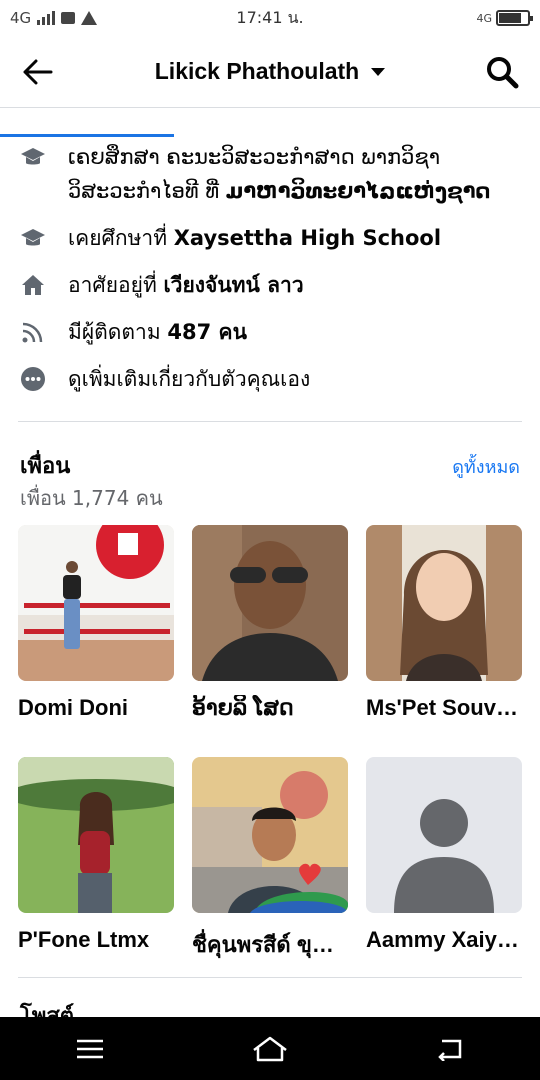 The image size is (540, 1080). Describe the element at coordinates (444, 939) in the screenshot. I see `friend-name: Aammy Xaiyavong` at that location.